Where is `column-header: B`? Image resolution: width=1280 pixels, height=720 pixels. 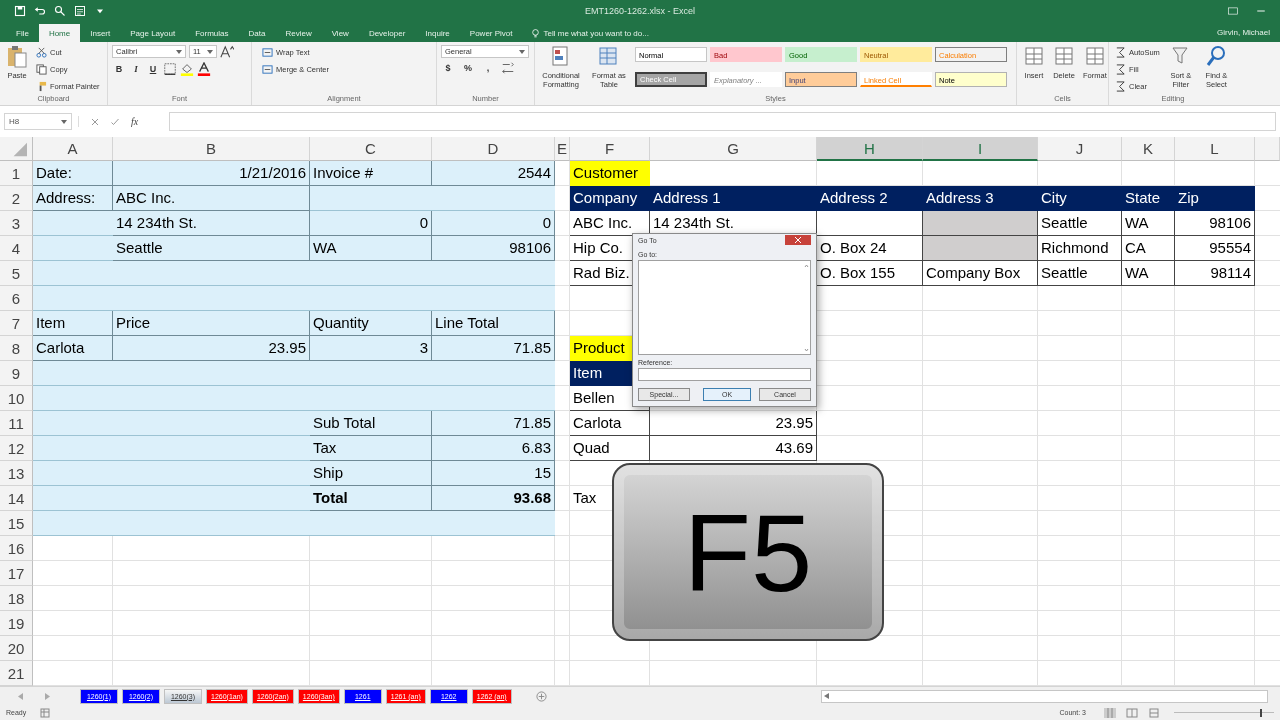
column-header: B is located at coordinates (211, 149).